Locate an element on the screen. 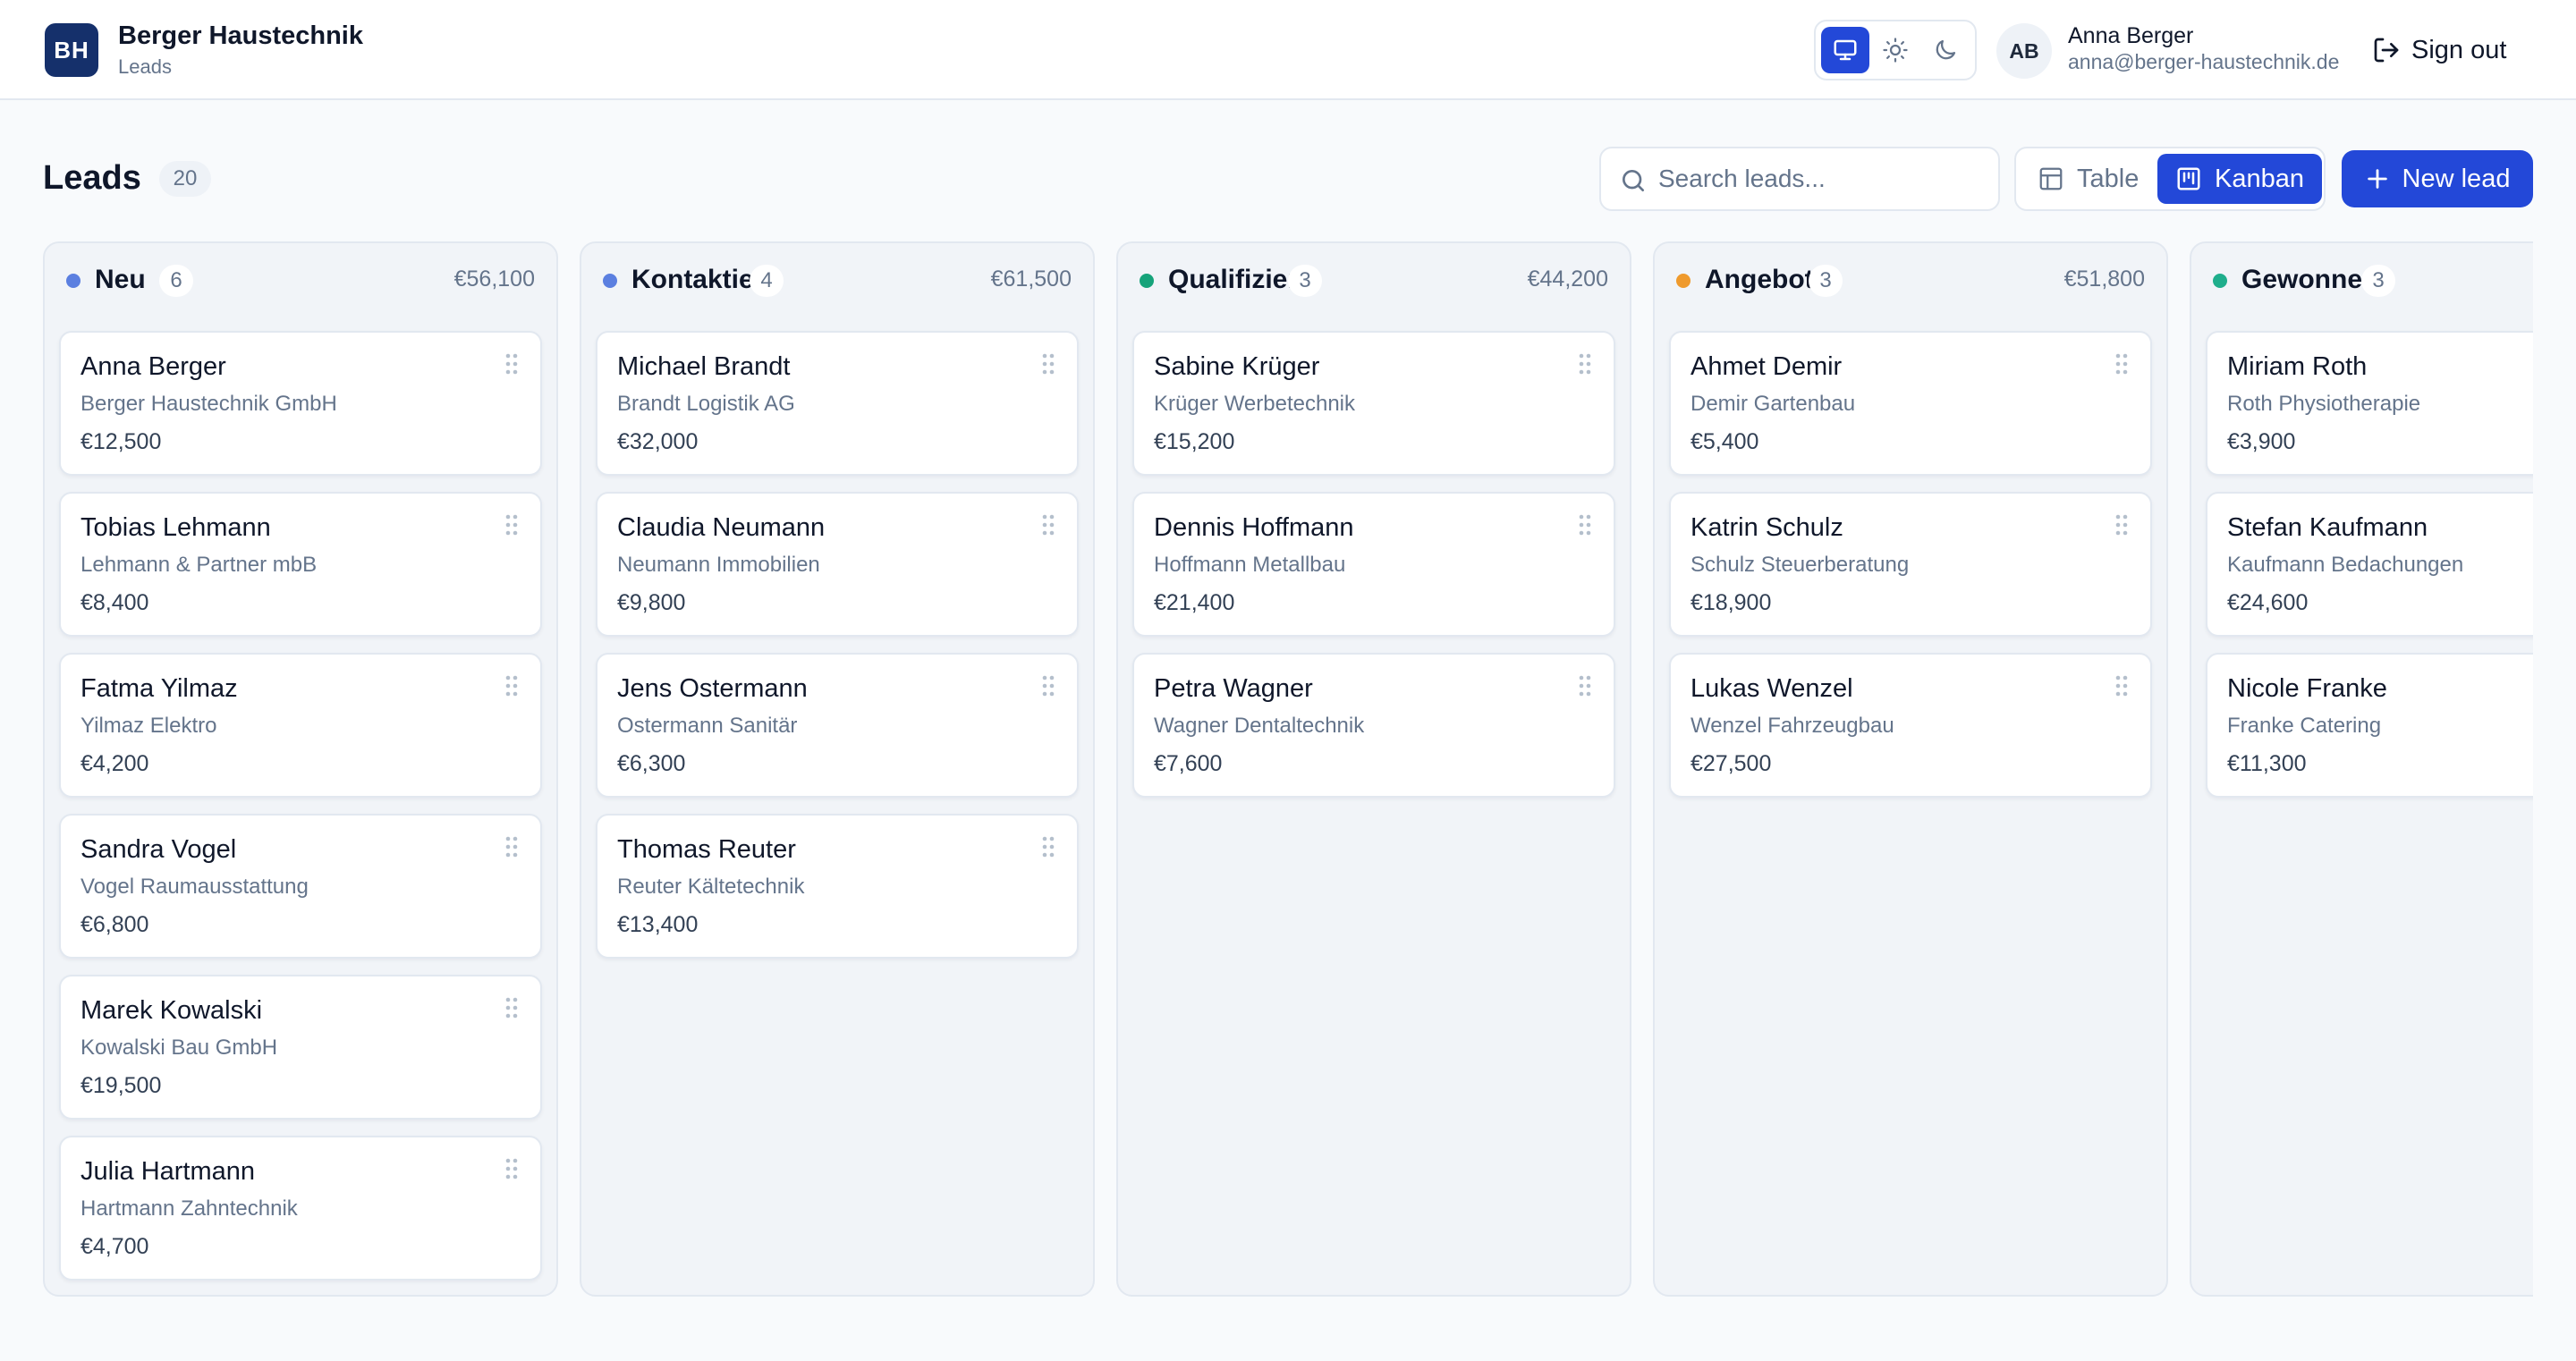 The height and width of the screenshot is (1361, 2576). lead-card: Nicole Franke Franke Catering €11,300 is located at coordinates (2369, 725).